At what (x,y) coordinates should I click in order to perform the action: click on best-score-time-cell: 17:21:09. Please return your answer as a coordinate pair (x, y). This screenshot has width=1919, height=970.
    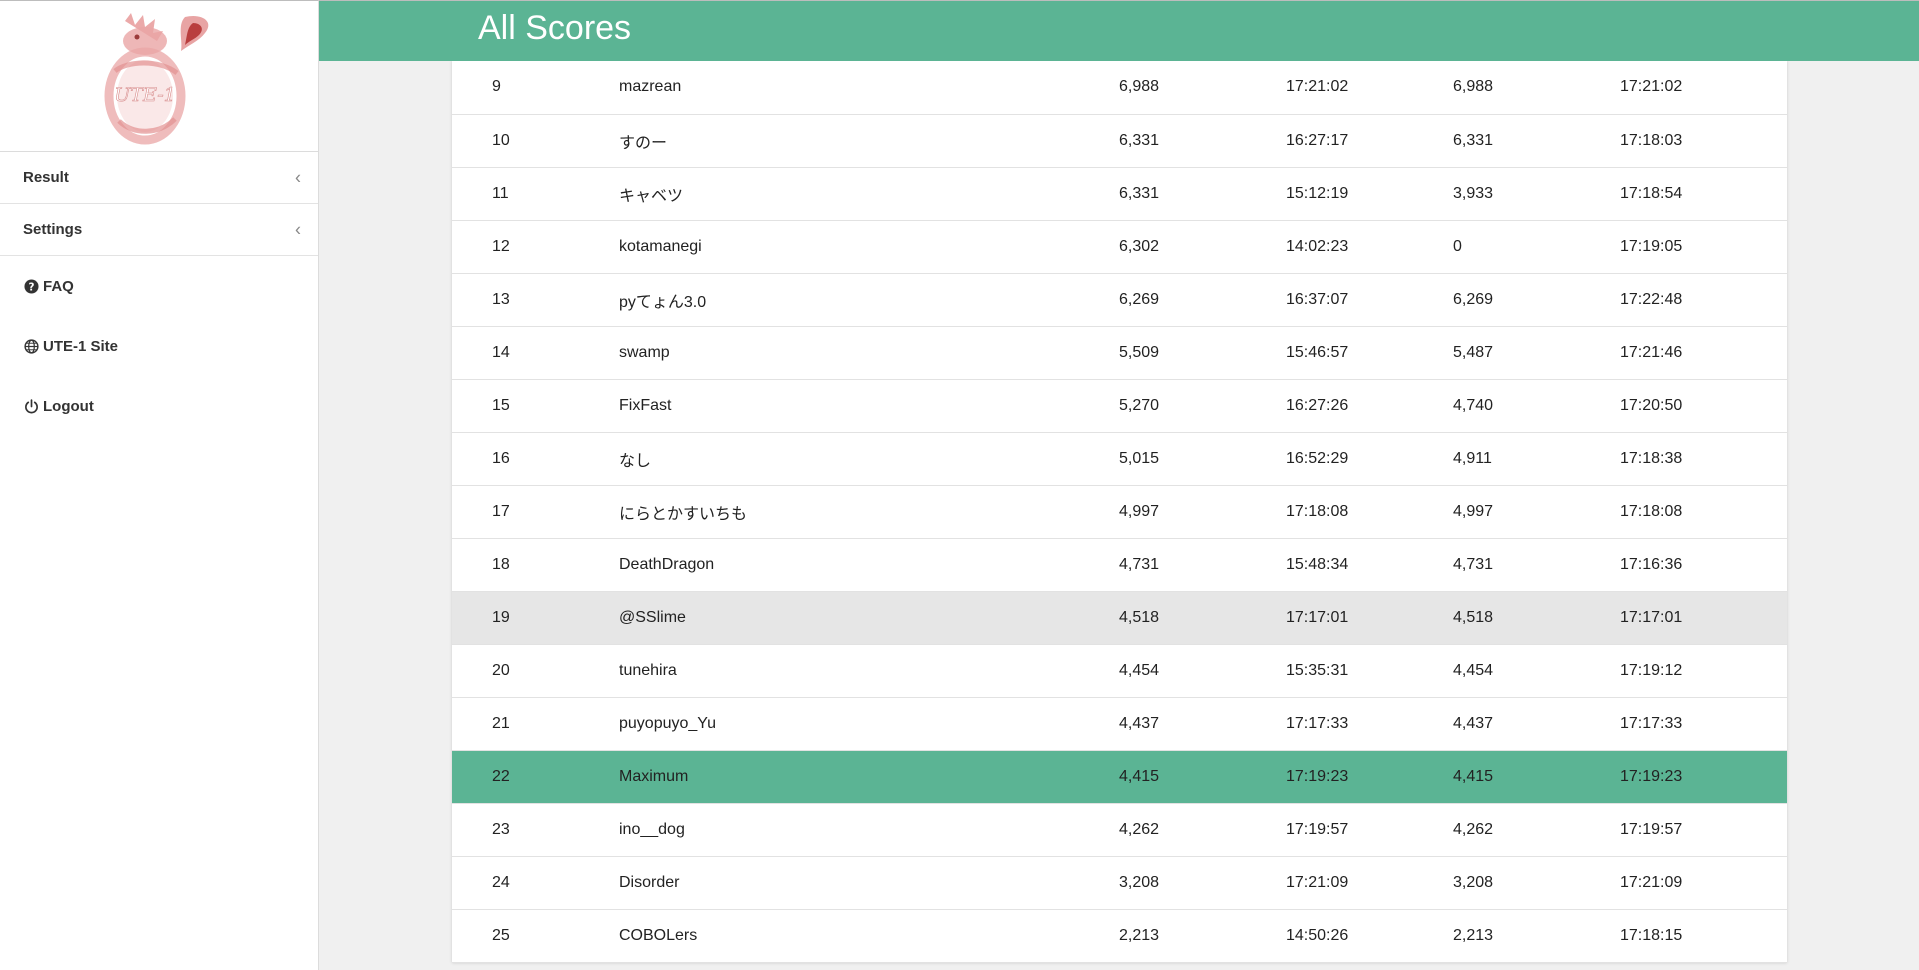
    Looking at the image, I should click on (1369, 883).